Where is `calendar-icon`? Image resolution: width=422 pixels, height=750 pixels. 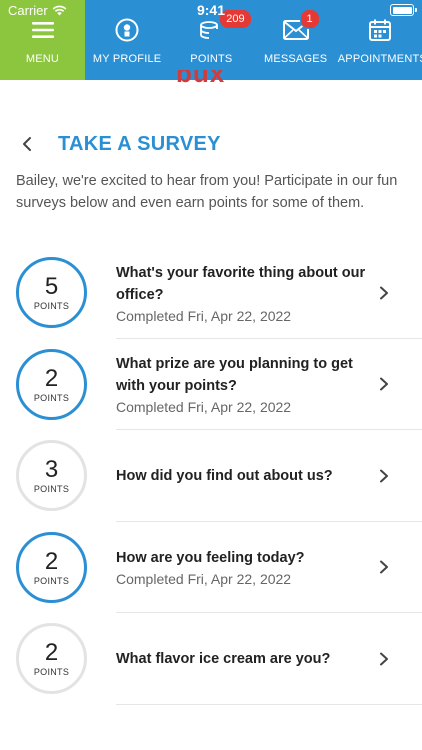 calendar-icon is located at coordinates (380, 30).